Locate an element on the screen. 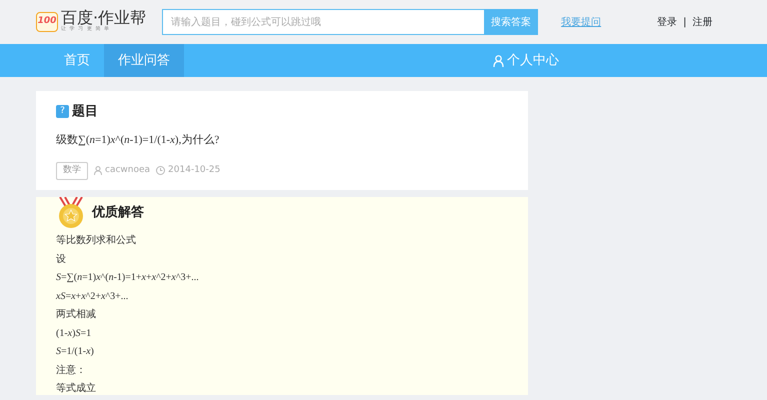  answer-title: 优质解答 is located at coordinates (118, 213).